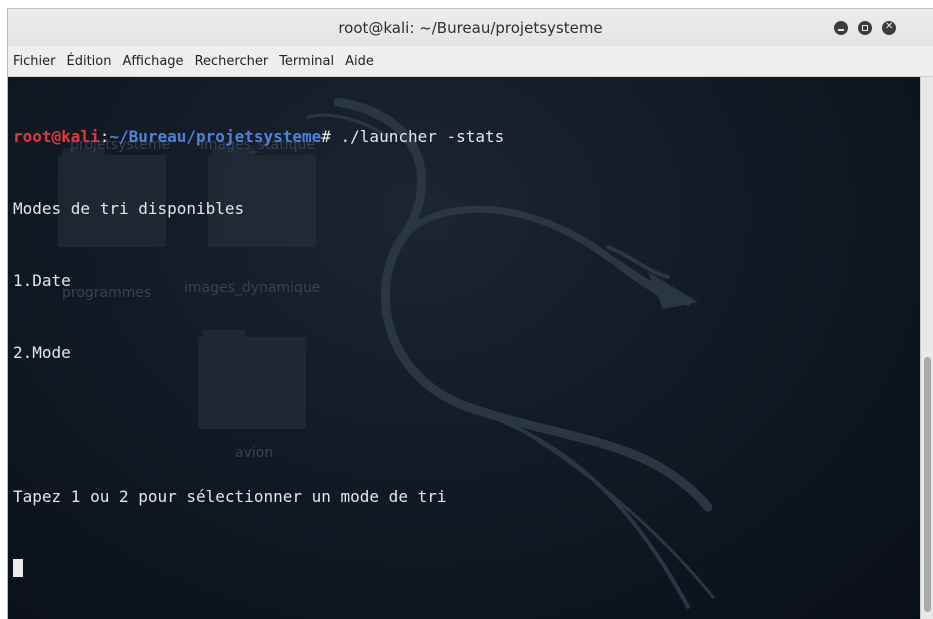  I want to click on menu-terminal: Terminal, so click(307, 61).